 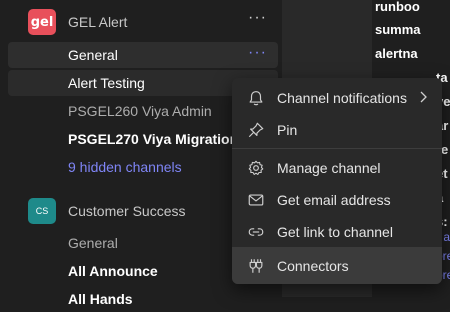 What do you see at coordinates (257, 18) in the screenshot?
I see `team-more-options-icon: ···` at bounding box center [257, 18].